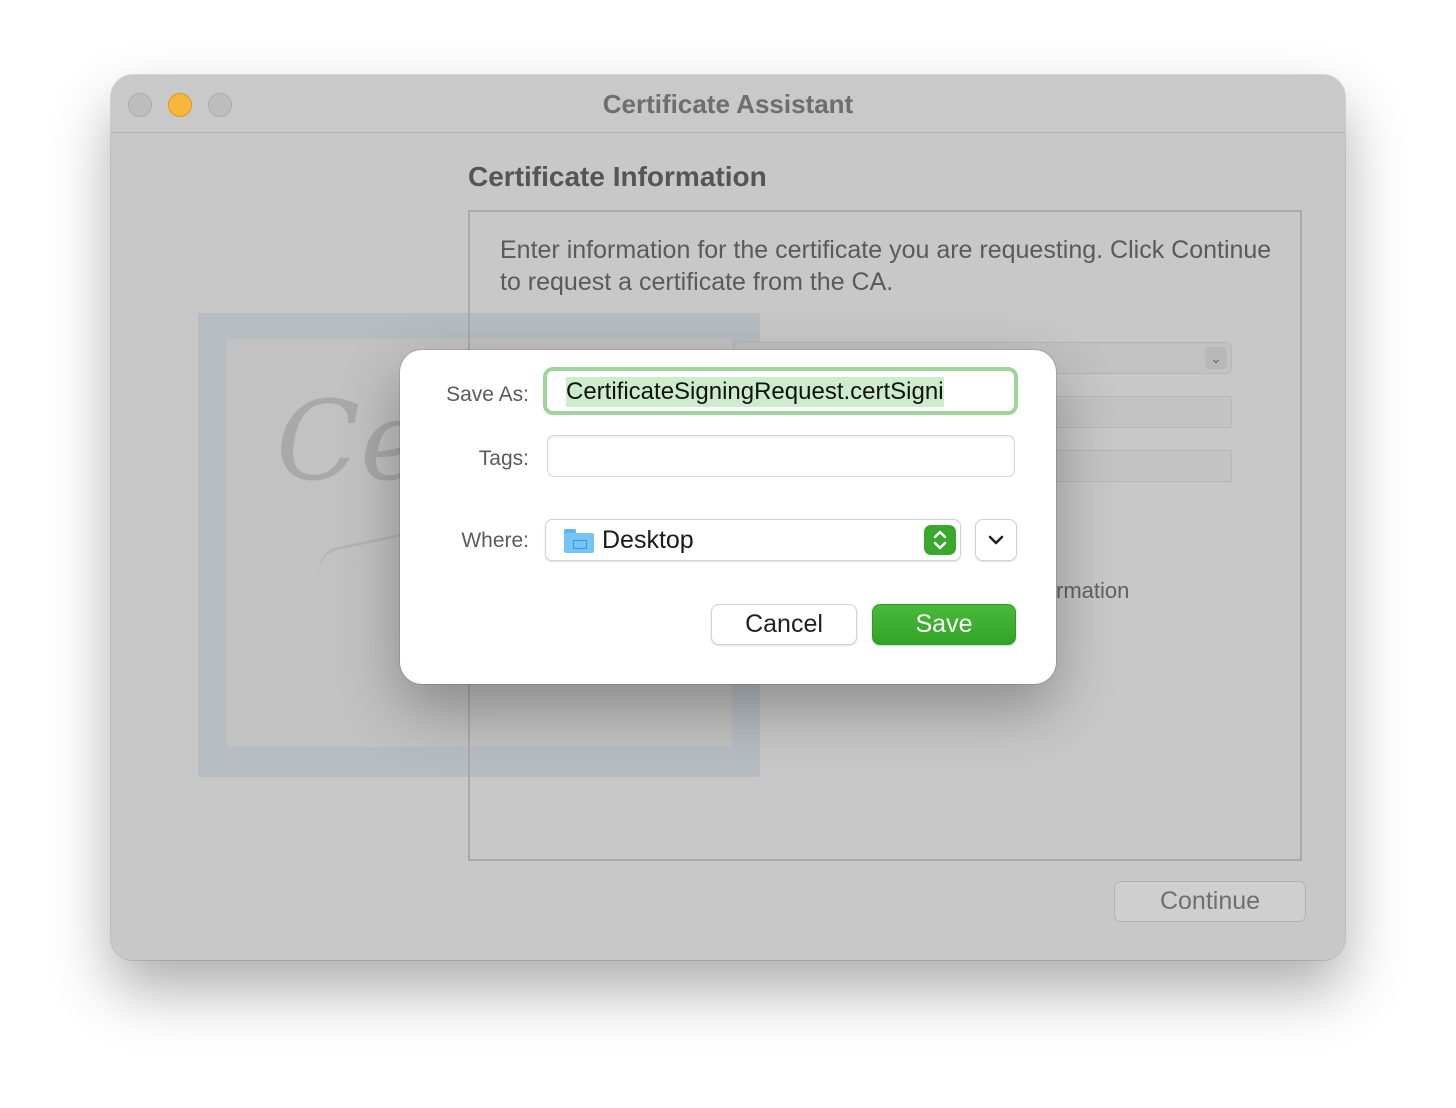 The width and height of the screenshot is (1456, 1108). Describe the element at coordinates (648, 540) in the screenshot. I see `where-value: Desktop` at that location.